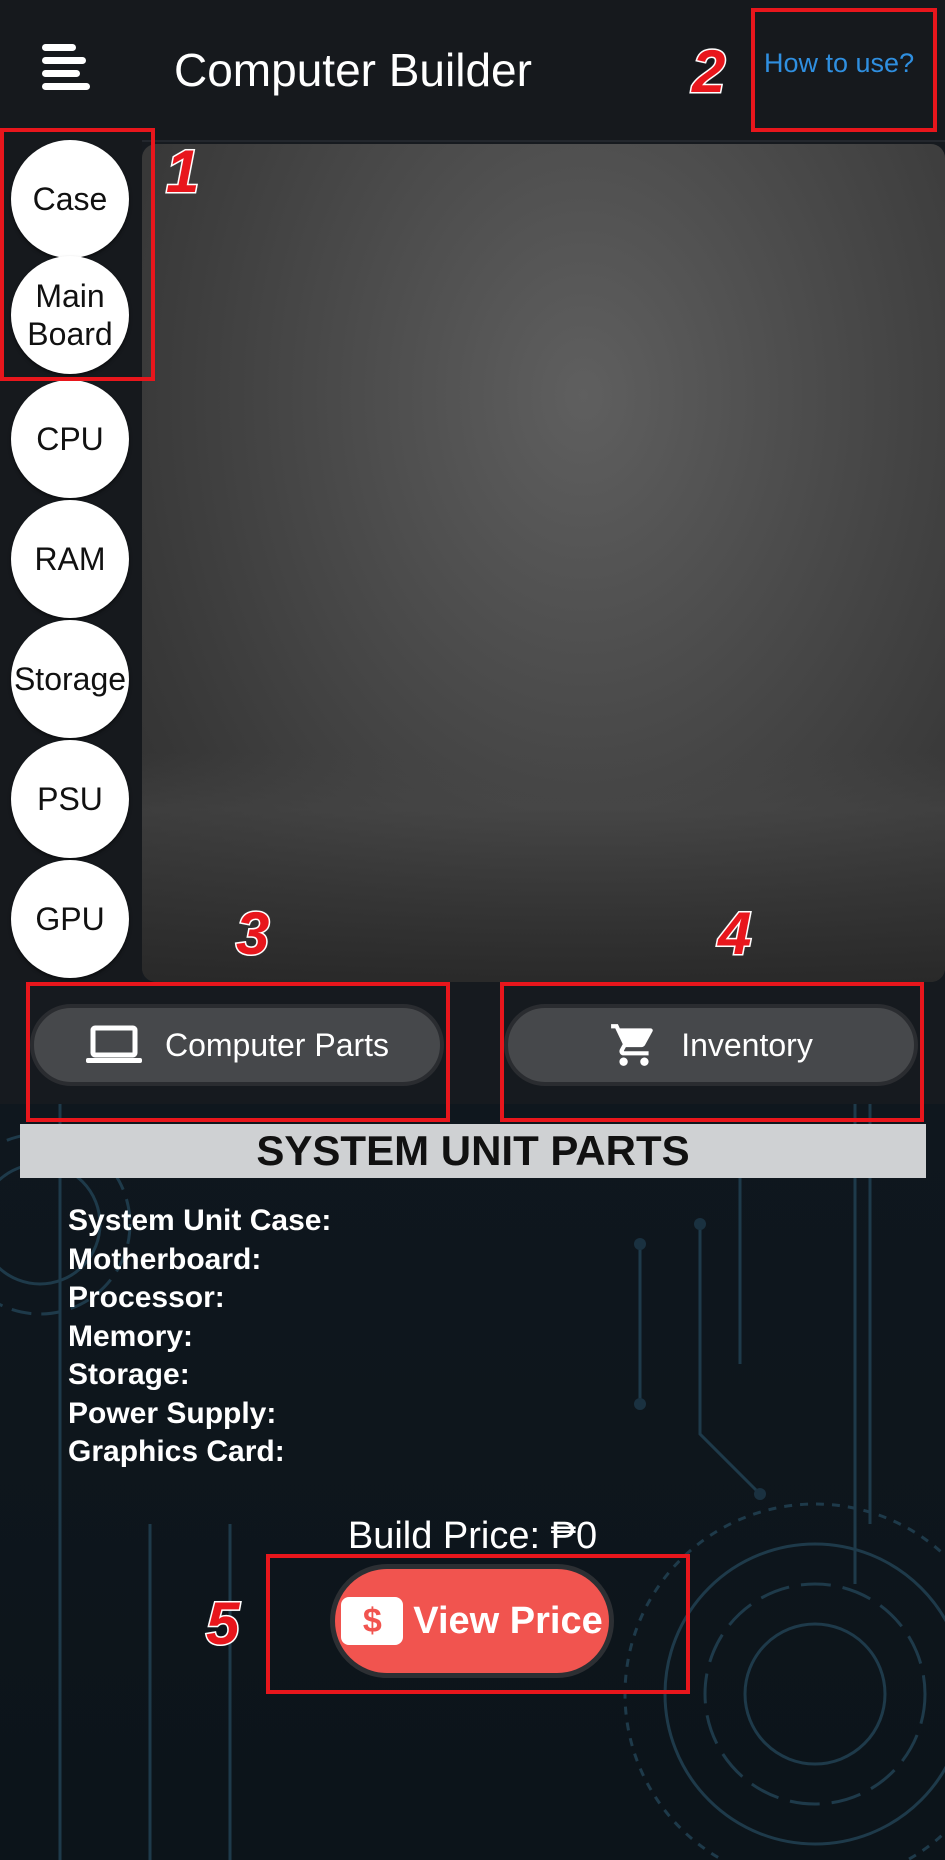  What do you see at coordinates (708, 71) in the screenshot?
I see `annotation-number-2: 2` at bounding box center [708, 71].